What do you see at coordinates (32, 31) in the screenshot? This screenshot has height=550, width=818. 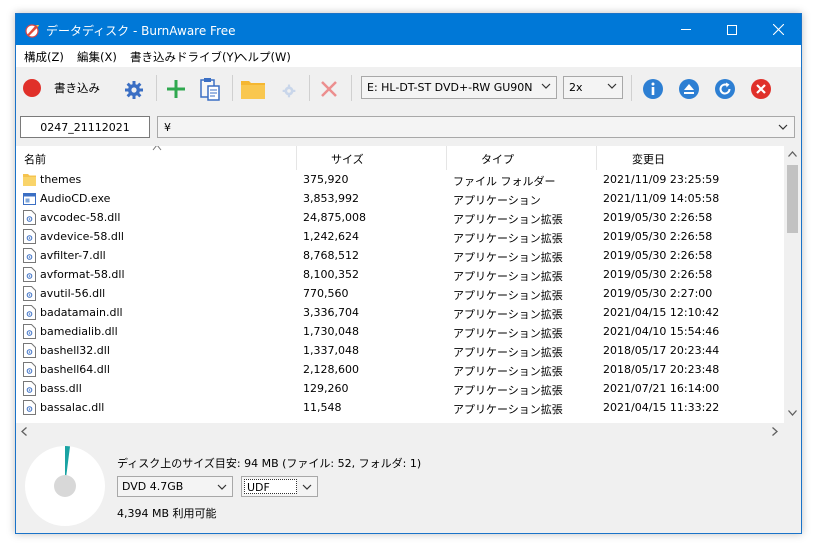 I see `burnaware-app-icon` at bounding box center [32, 31].